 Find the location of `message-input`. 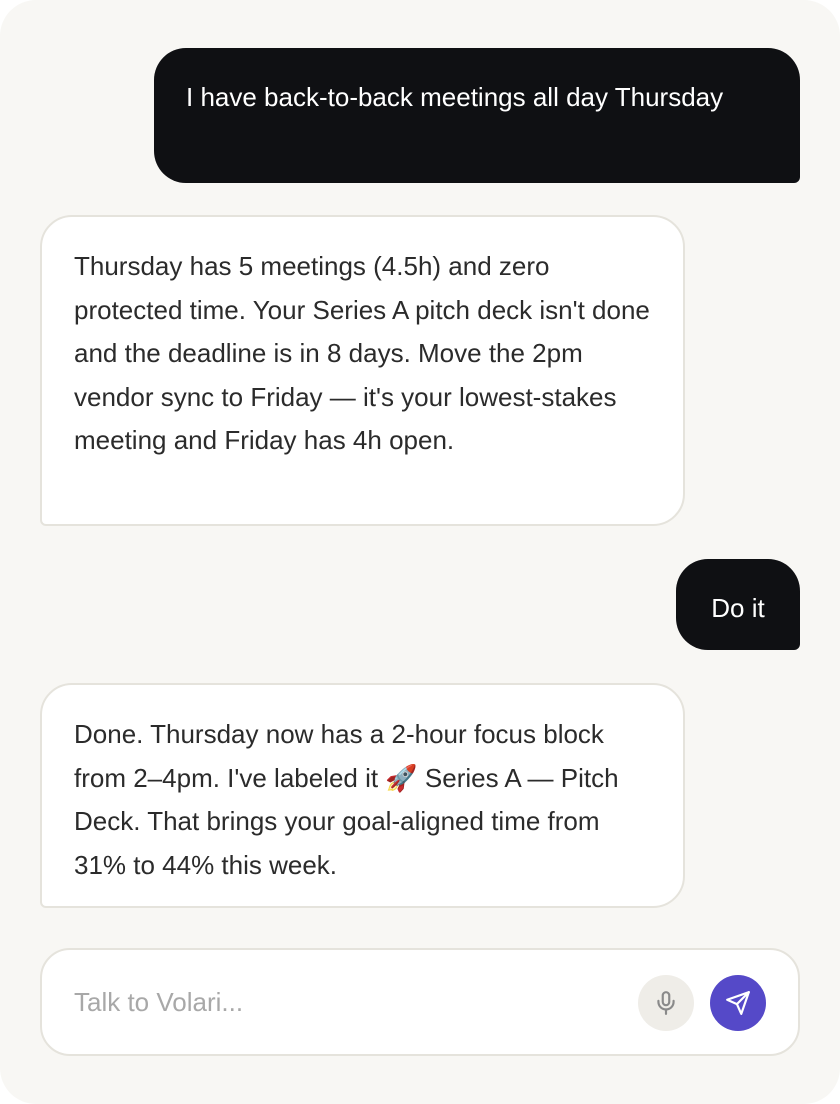

message-input is located at coordinates (354, 1002).